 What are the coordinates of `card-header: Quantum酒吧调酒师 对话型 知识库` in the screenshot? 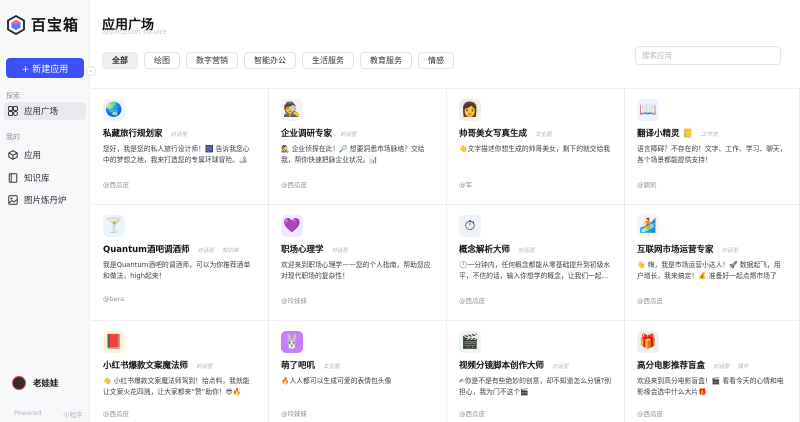 It's located at (179, 249).